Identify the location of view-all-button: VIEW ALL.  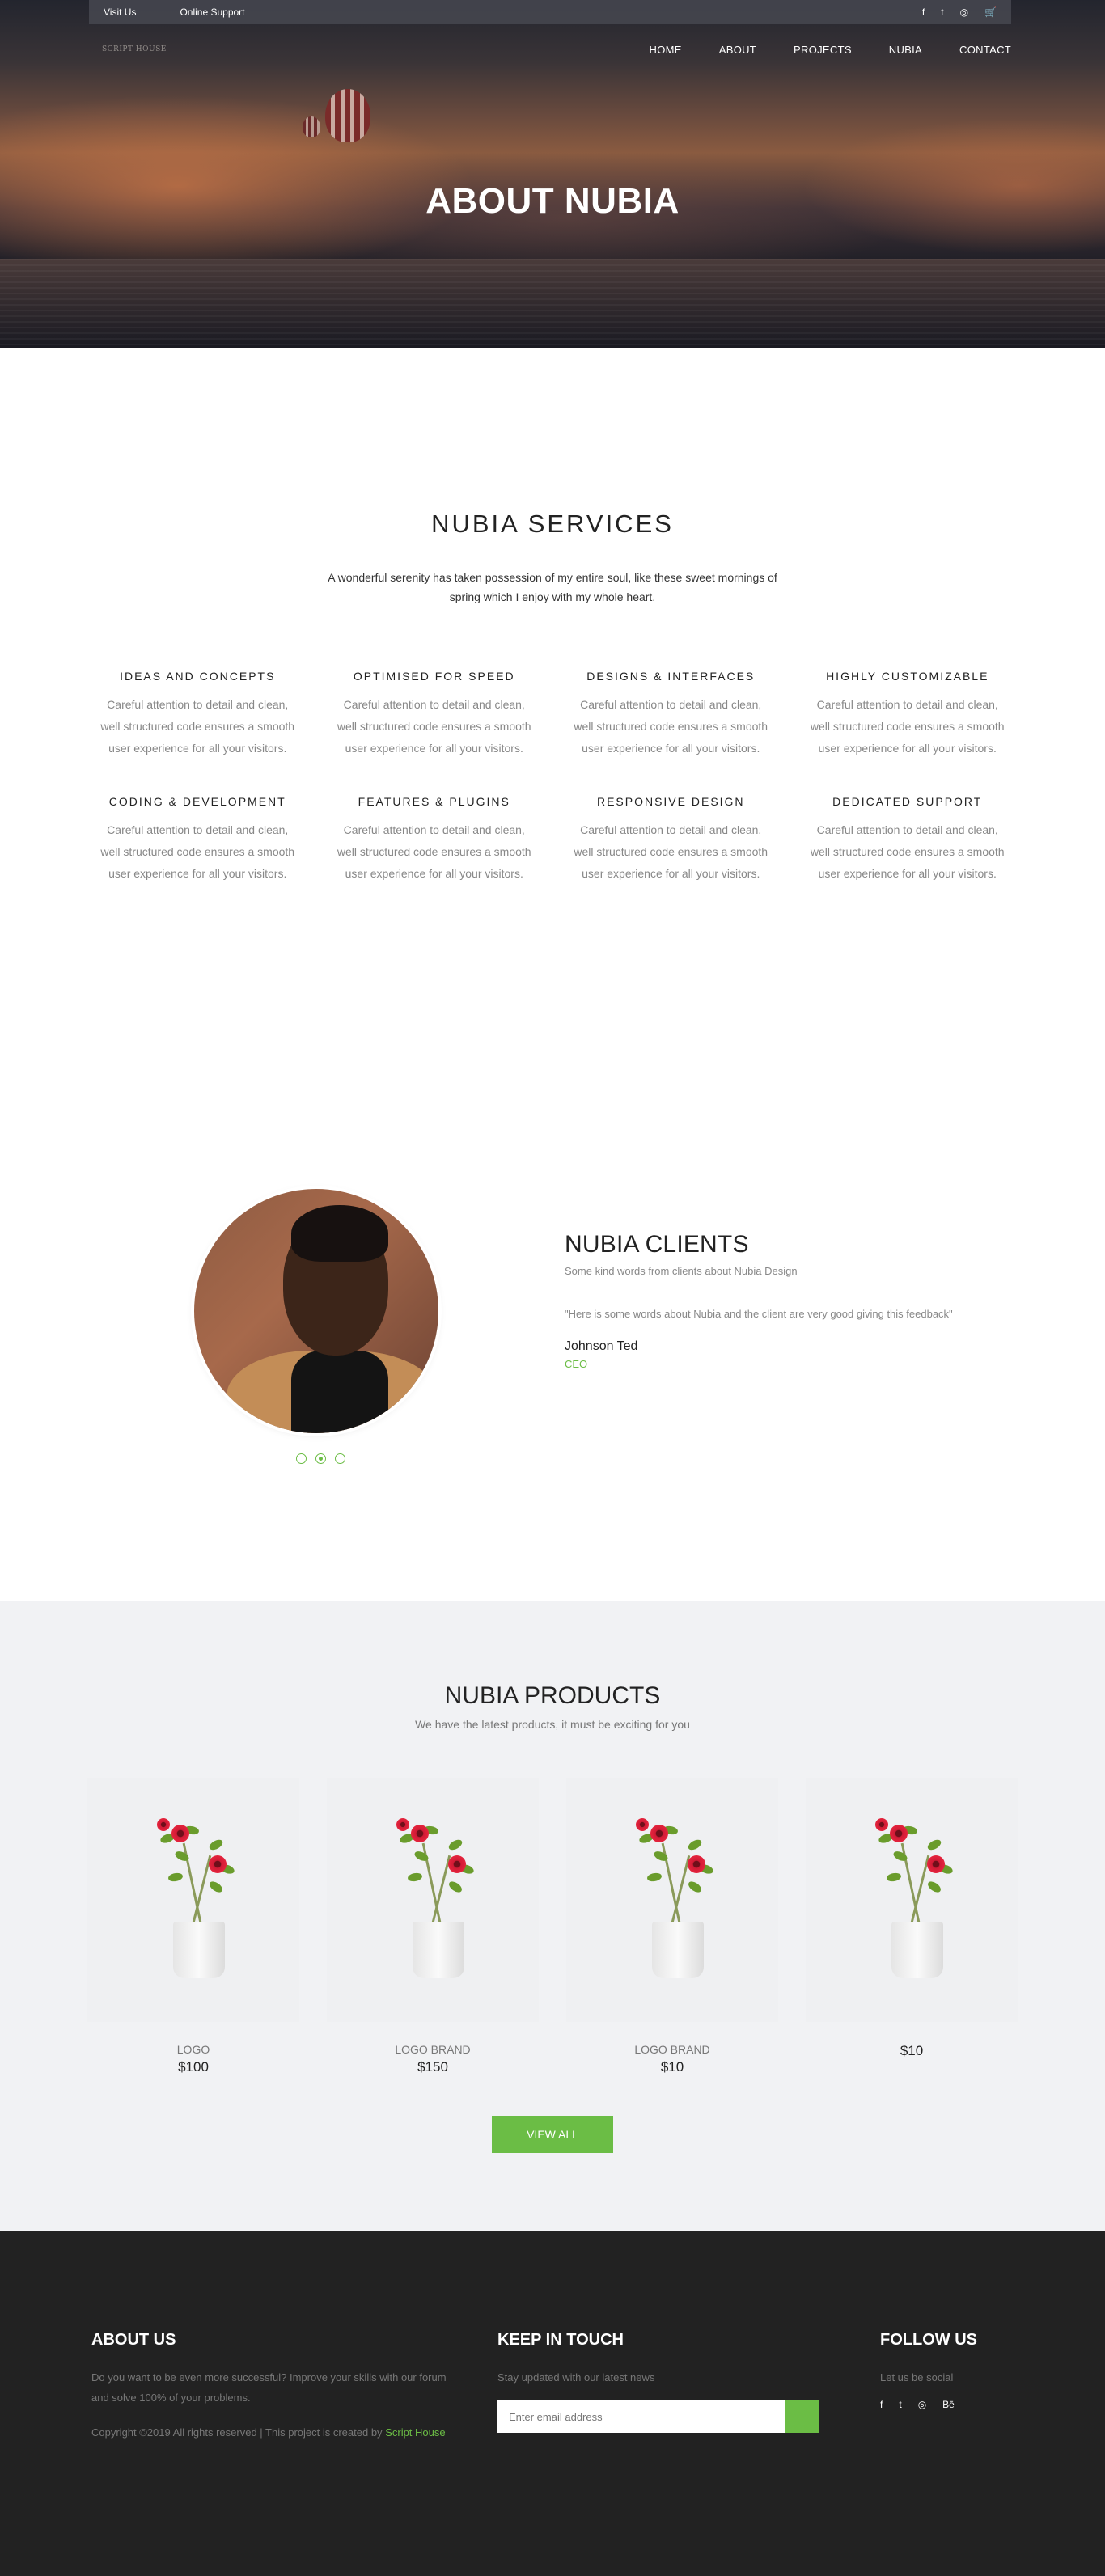
(552, 2134).